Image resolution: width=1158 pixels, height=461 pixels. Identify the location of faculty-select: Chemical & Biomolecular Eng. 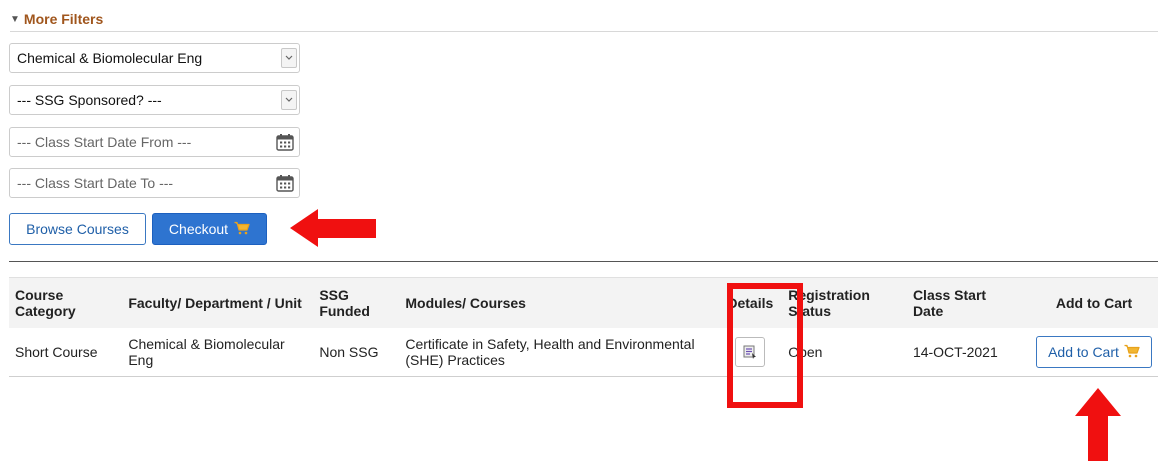
(154, 58).